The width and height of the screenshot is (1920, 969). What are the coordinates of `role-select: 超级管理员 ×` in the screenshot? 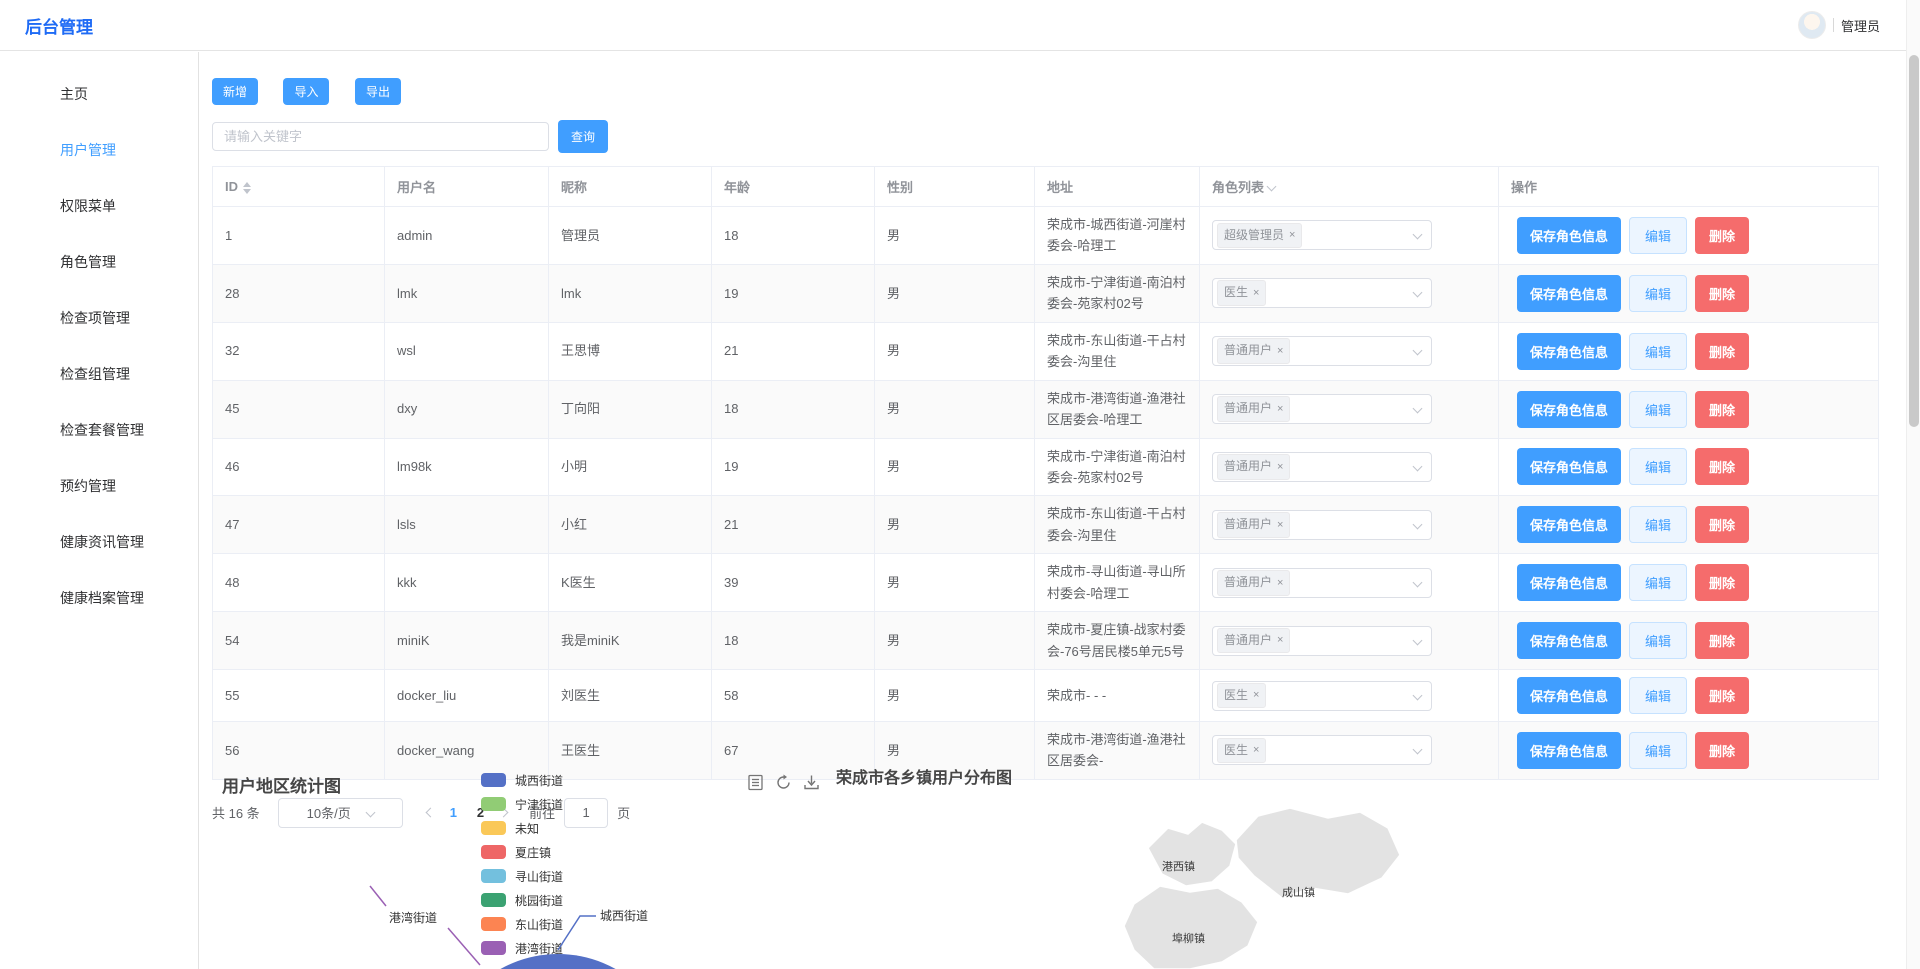 It's located at (1322, 235).